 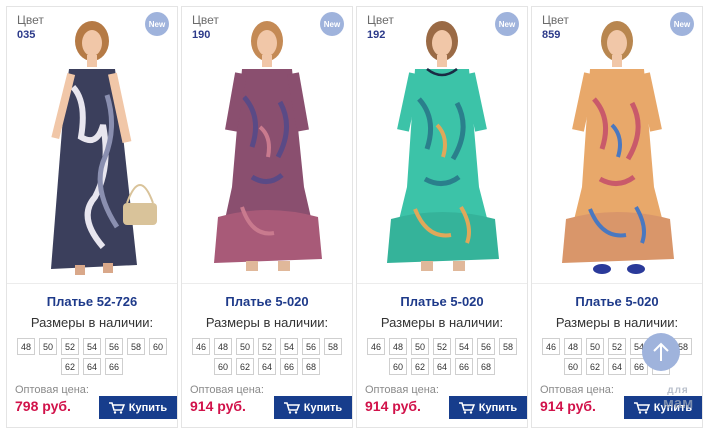 What do you see at coordinates (551, 35) in the screenshot?
I see `color-code: 859` at bounding box center [551, 35].